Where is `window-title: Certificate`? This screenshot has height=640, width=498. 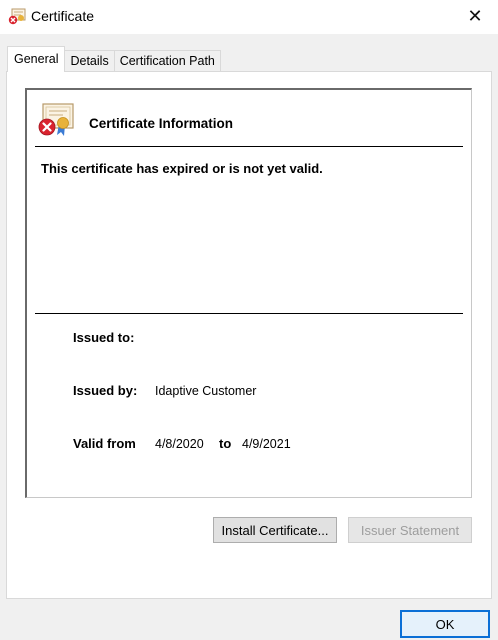
window-title: Certificate is located at coordinates (63, 16).